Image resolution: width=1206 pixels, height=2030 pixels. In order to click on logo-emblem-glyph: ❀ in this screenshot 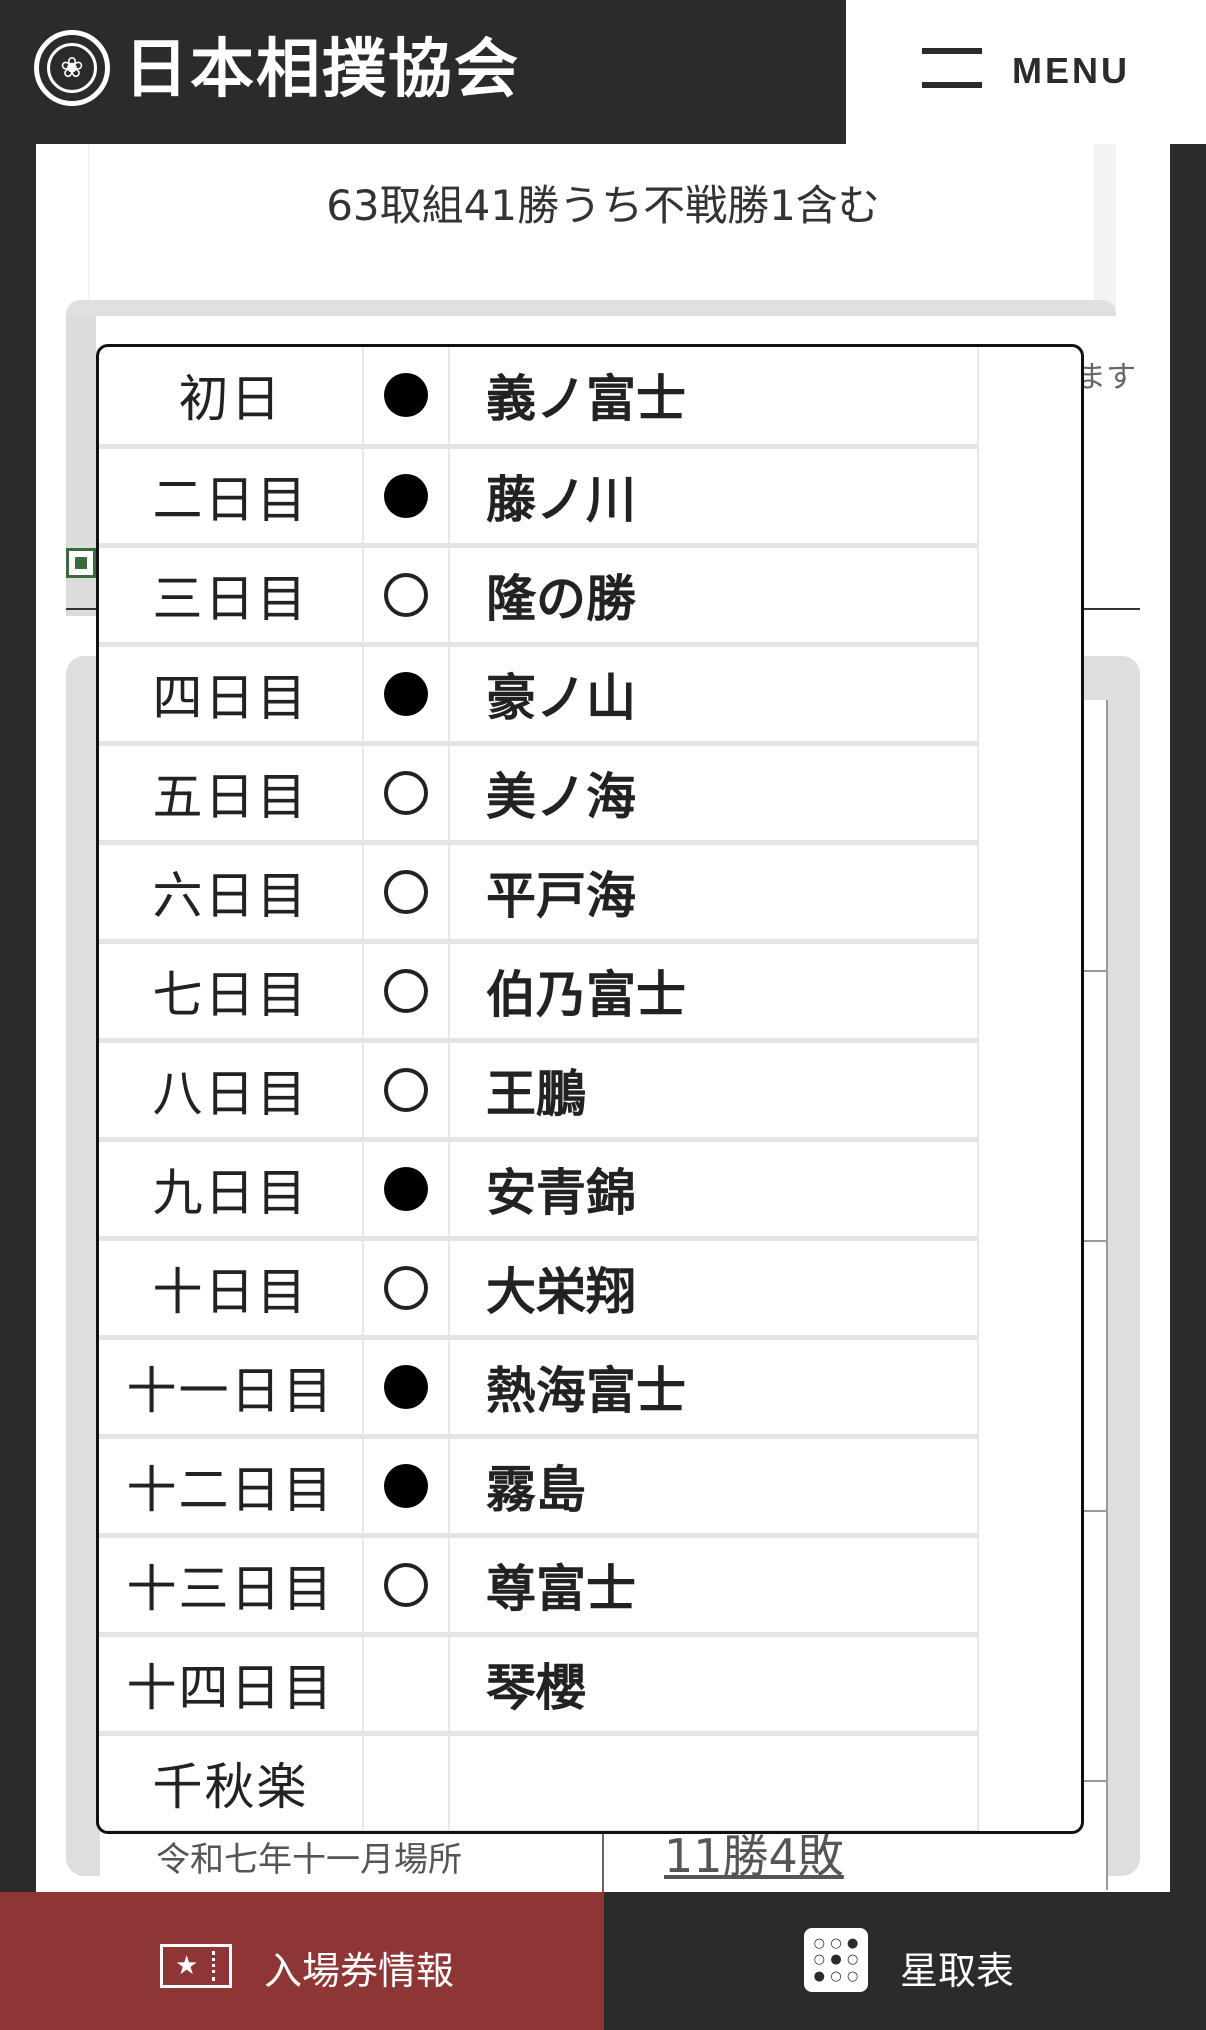, I will do `click(72, 68)`.